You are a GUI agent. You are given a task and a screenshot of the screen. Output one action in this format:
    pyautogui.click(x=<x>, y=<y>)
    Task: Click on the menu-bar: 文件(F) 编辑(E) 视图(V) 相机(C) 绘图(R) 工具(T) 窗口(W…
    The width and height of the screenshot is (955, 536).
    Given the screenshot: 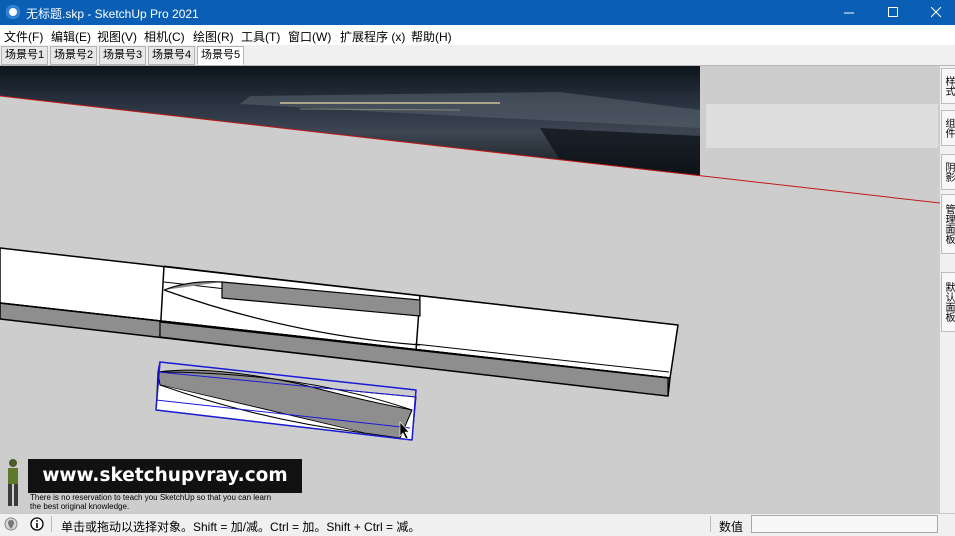 What is the action you would take?
    pyautogui.click(x=477, y=35)
    